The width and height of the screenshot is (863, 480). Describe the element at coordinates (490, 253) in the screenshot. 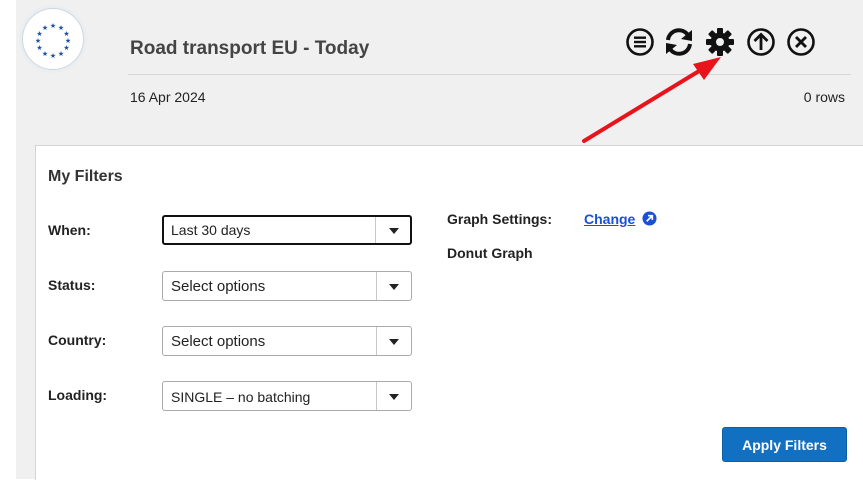

I see `graph-type: Donut Graph` at that location.